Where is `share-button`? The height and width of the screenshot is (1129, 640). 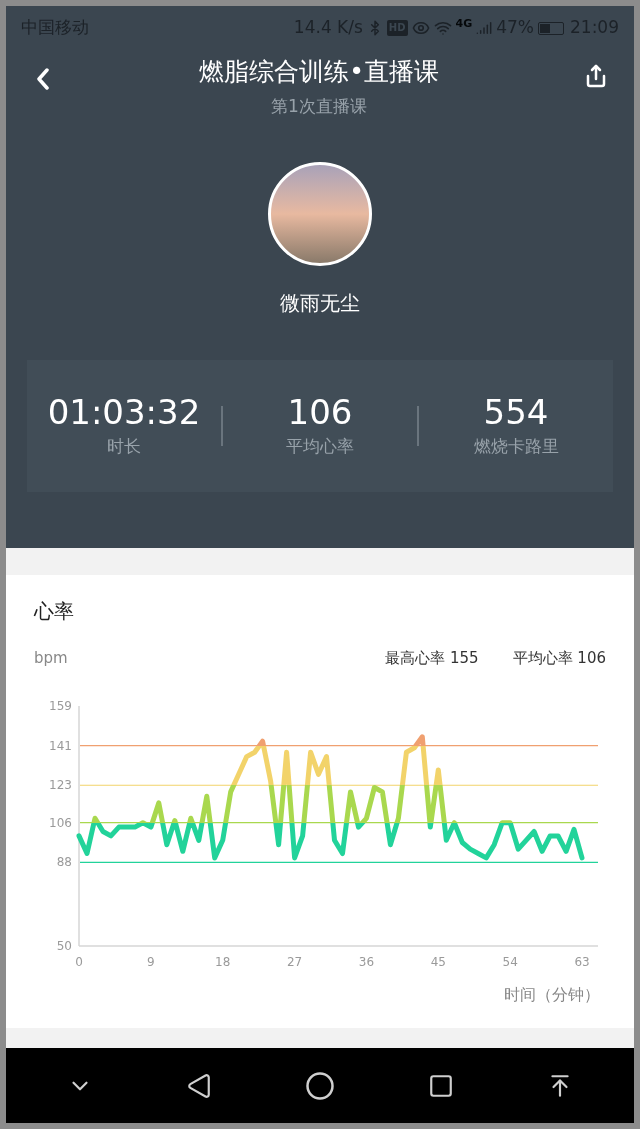 share-button is located at coordinates (596, 76).